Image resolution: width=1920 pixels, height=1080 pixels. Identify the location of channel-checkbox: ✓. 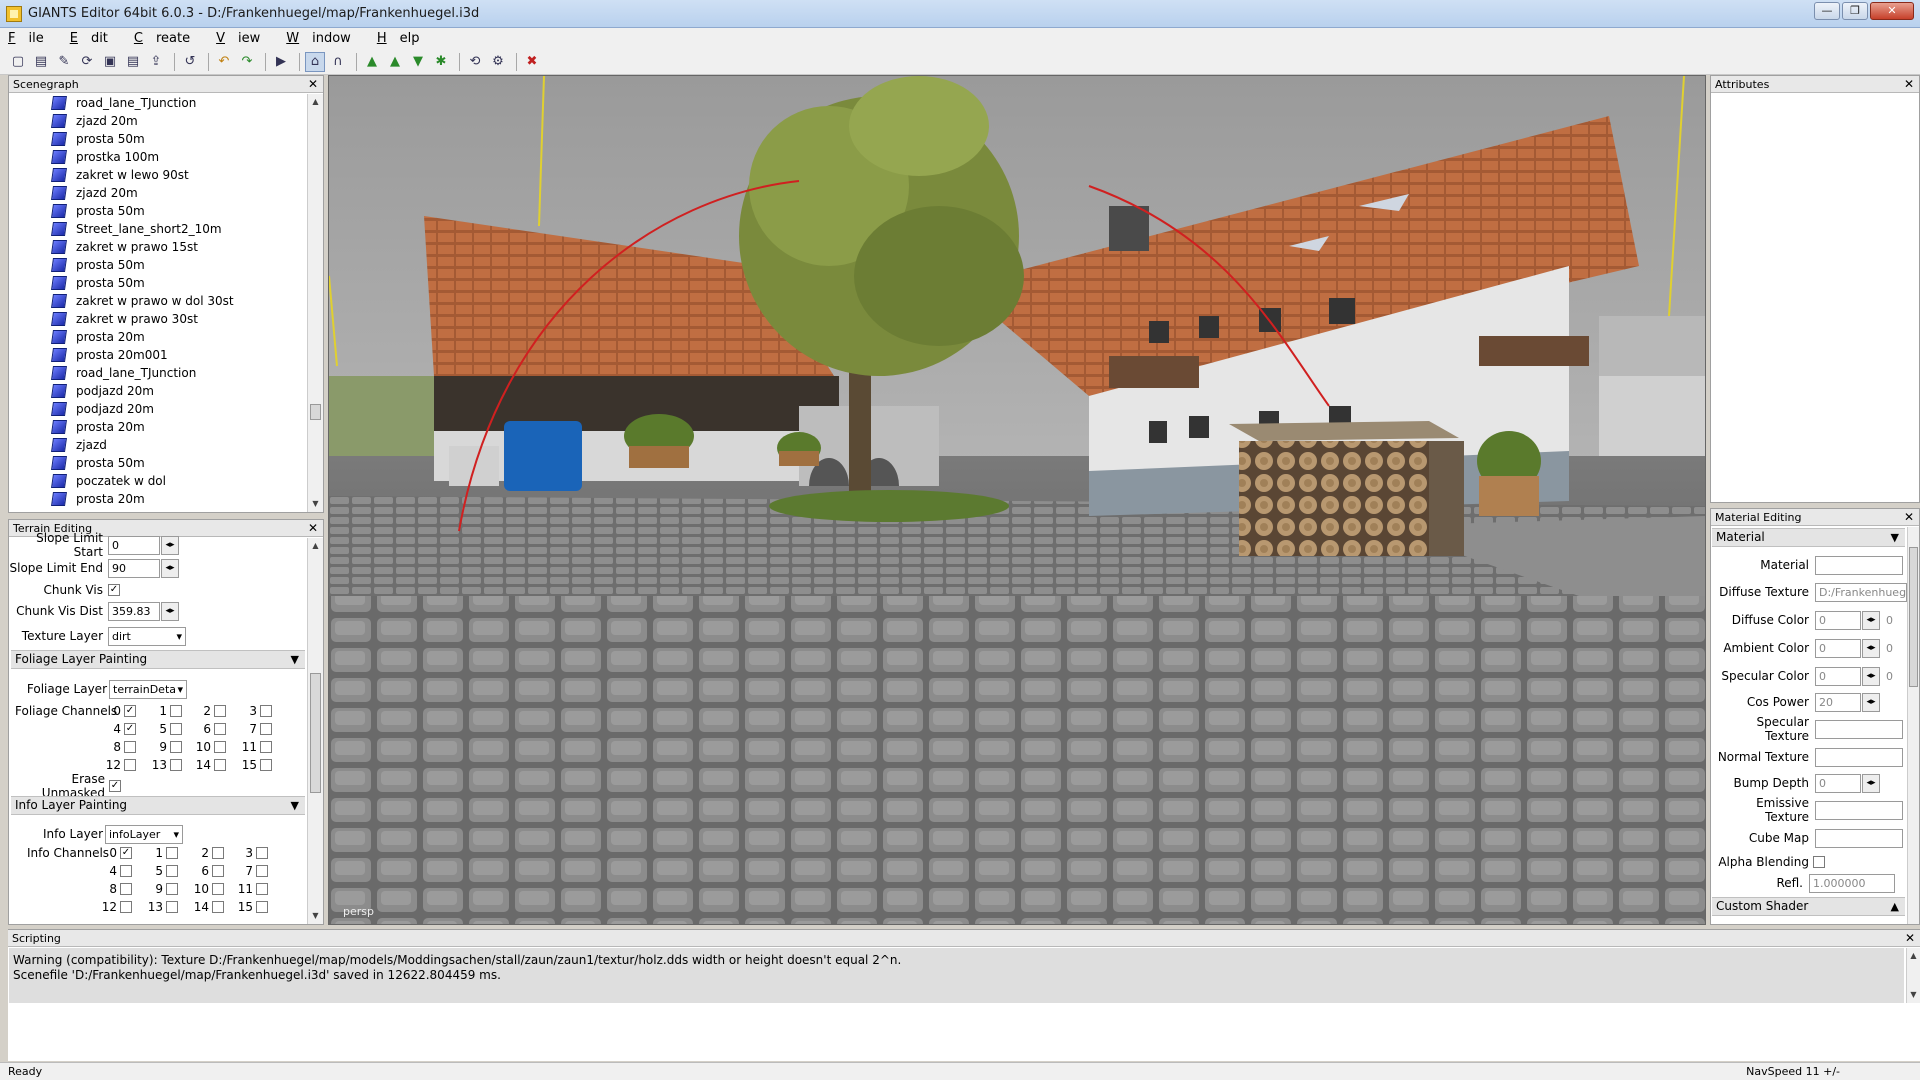
(130, 729).